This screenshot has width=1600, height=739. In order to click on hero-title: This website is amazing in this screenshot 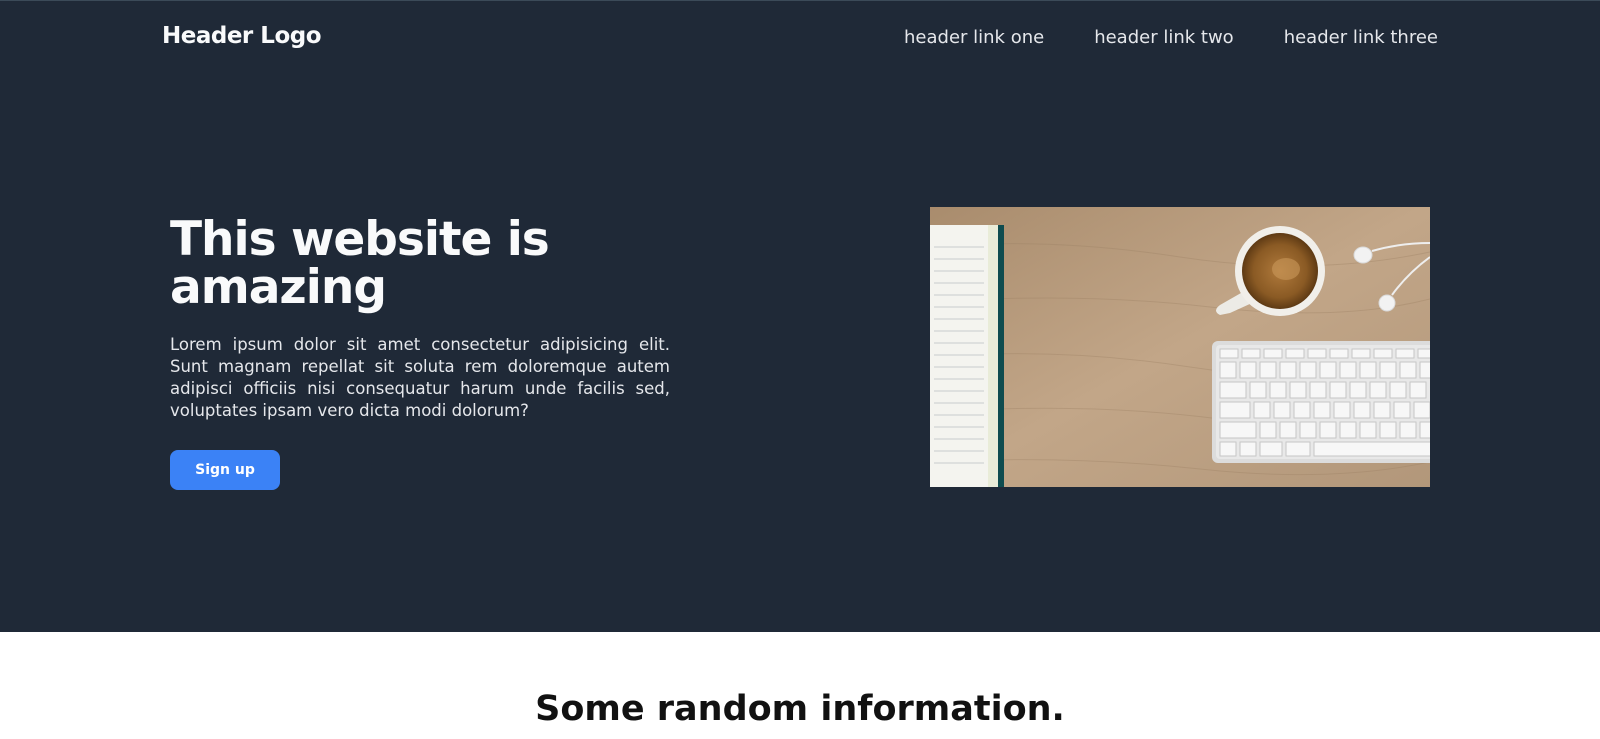, I will do `click(360, 263)`.